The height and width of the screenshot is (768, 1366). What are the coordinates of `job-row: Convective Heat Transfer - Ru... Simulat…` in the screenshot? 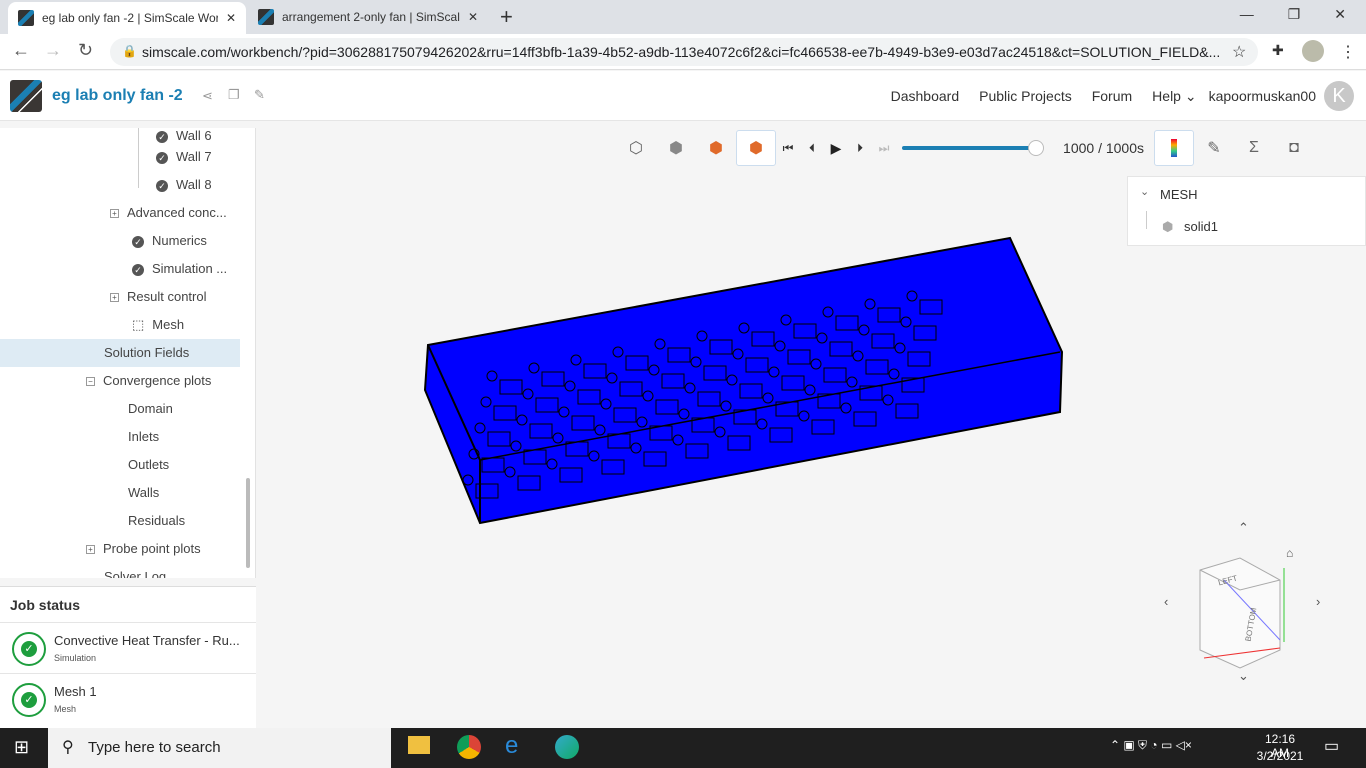 It's located at (128, 647).